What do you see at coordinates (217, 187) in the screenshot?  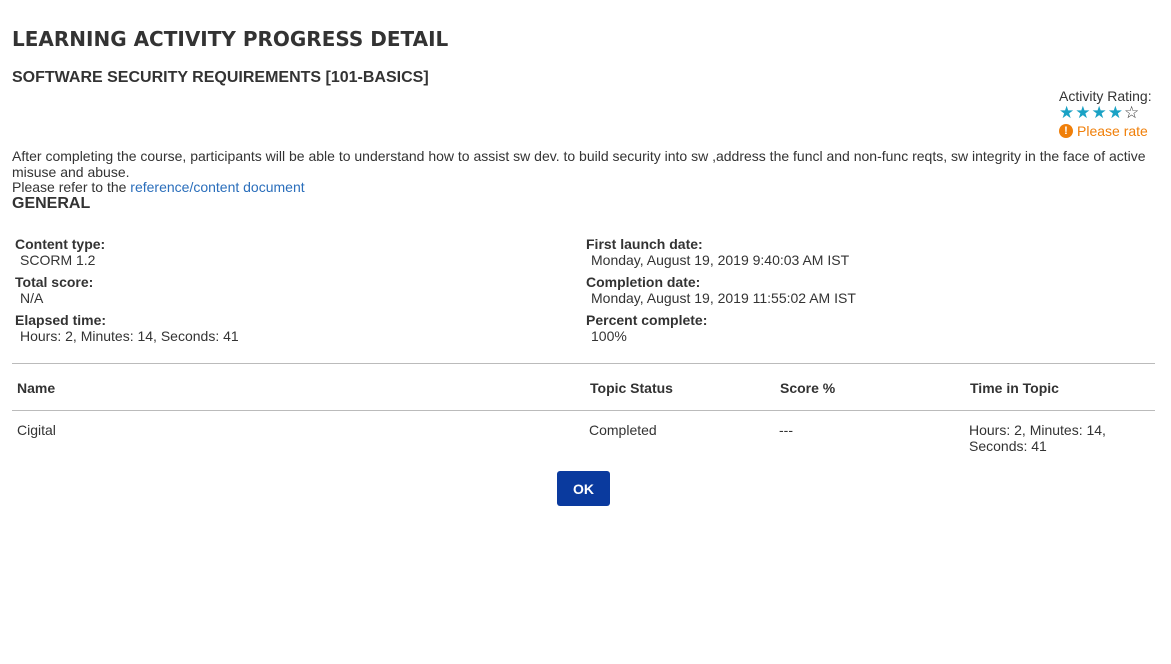 I see `reference-document-link: reference/content document` at bounding box center [217, 187].